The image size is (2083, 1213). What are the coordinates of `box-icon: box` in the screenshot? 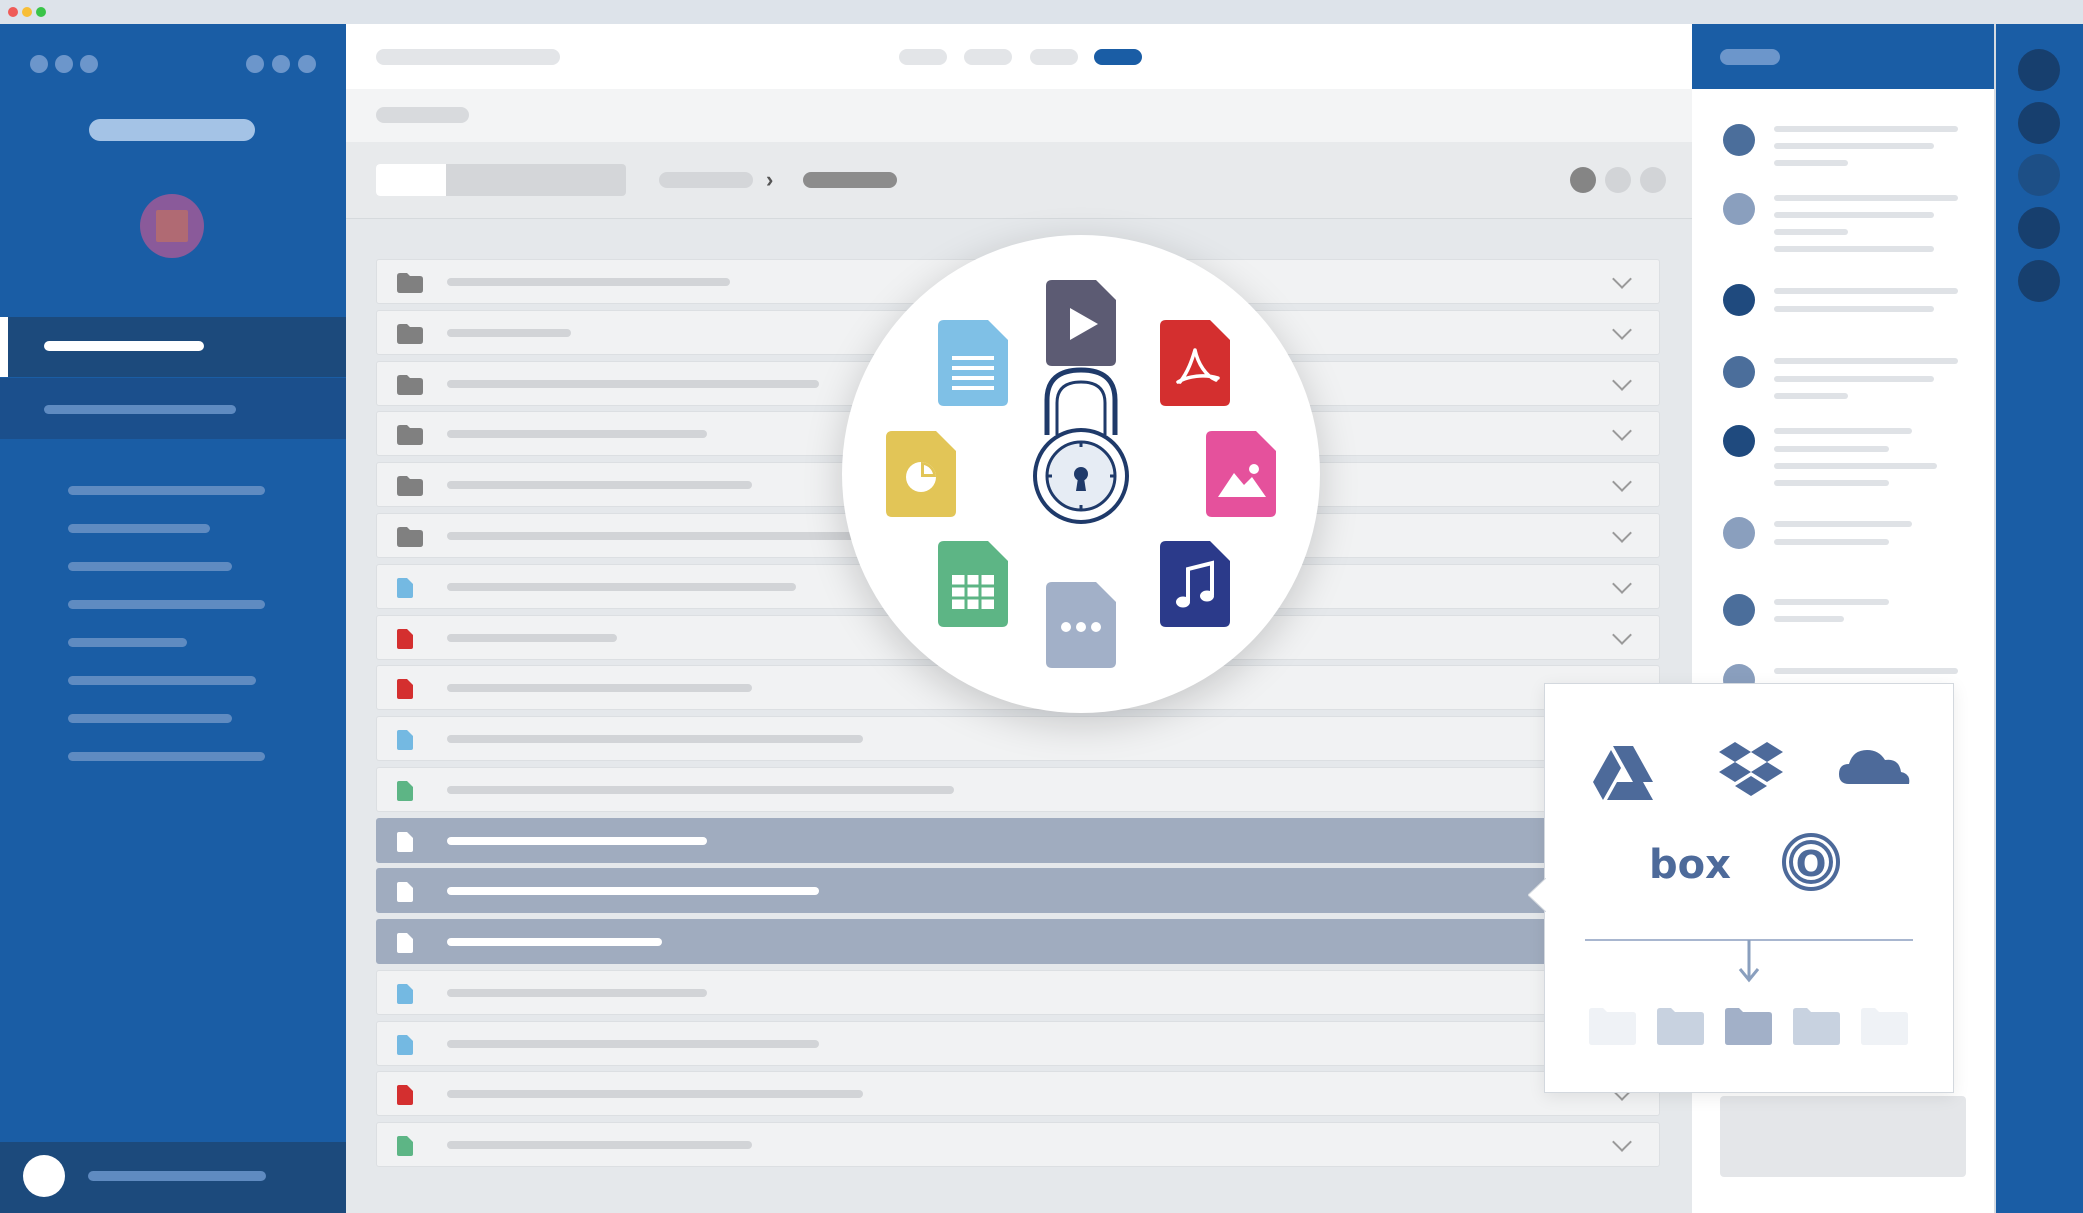 It's located at (1690, 865).